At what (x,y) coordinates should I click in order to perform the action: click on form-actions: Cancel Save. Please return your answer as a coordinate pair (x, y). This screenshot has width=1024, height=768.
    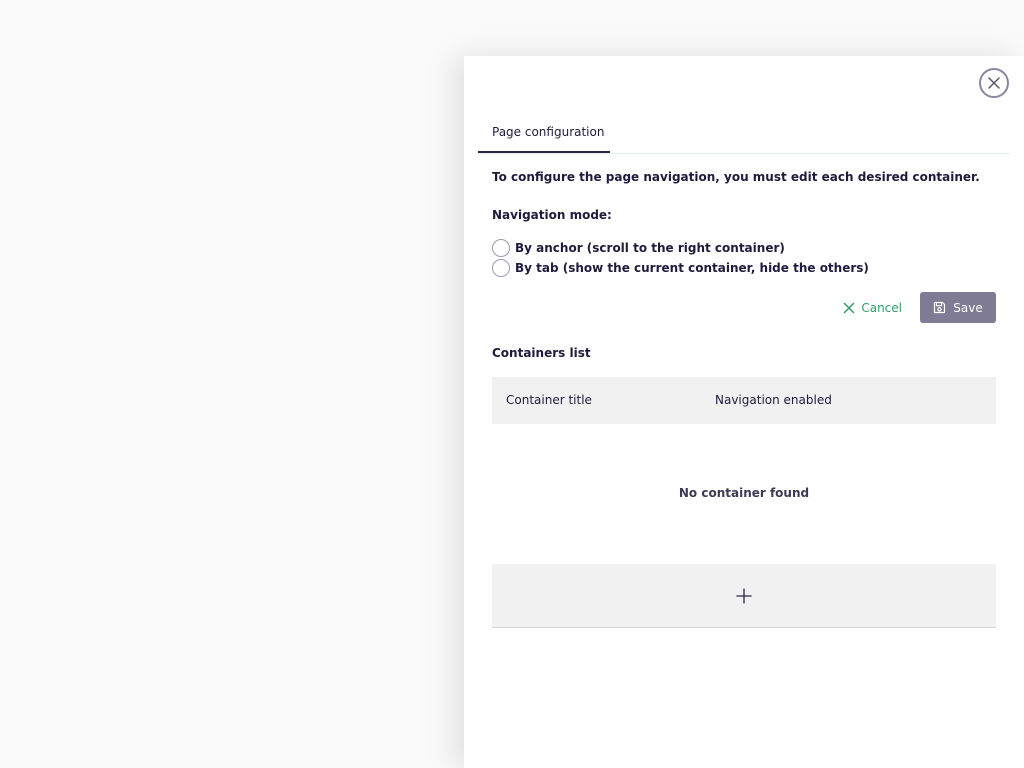
    Looking at the image, I should click on (919, 307).